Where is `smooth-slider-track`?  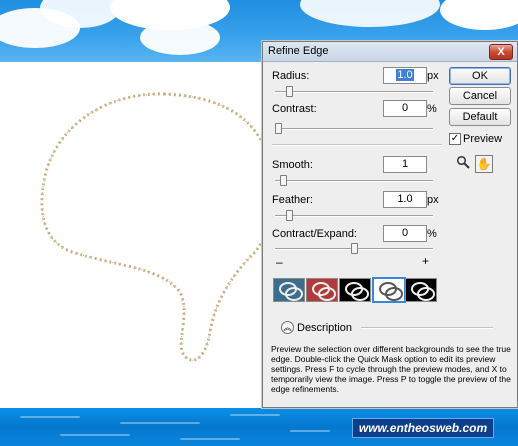 smooth-slider-track is located at coordinates (354, 181).